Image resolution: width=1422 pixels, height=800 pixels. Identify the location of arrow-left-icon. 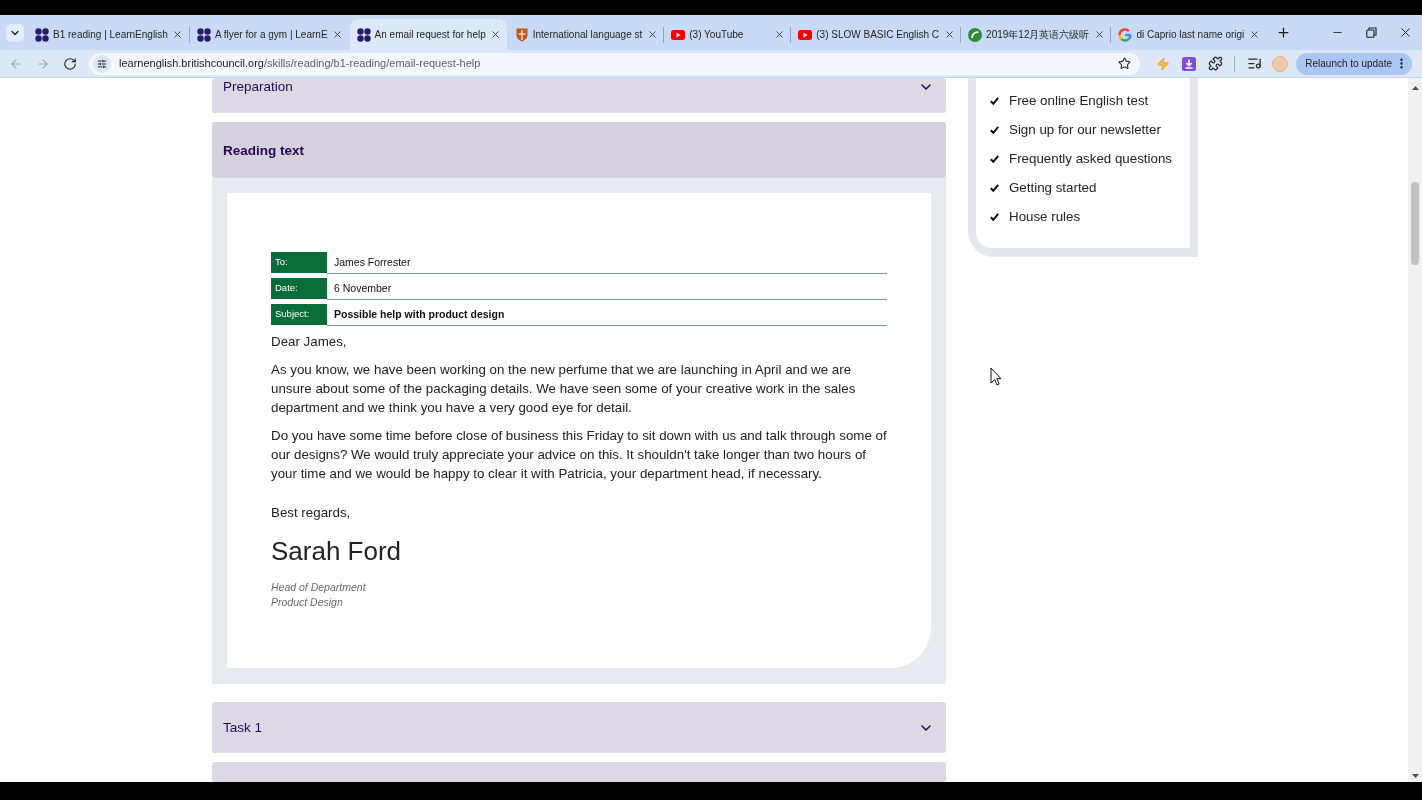
(16, 63).